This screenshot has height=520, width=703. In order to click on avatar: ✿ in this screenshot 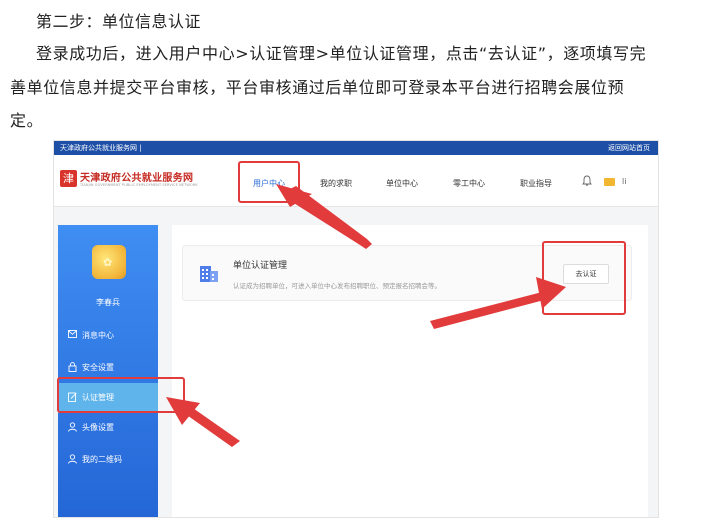, I will do `click(109, 262)`.